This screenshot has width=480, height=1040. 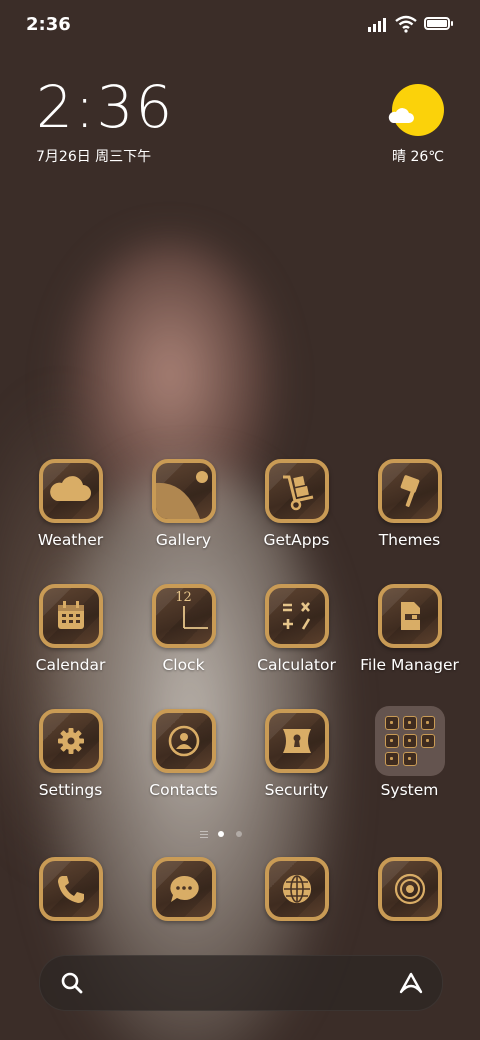 I want to click on dock-camera, so click(x=409, y=889).